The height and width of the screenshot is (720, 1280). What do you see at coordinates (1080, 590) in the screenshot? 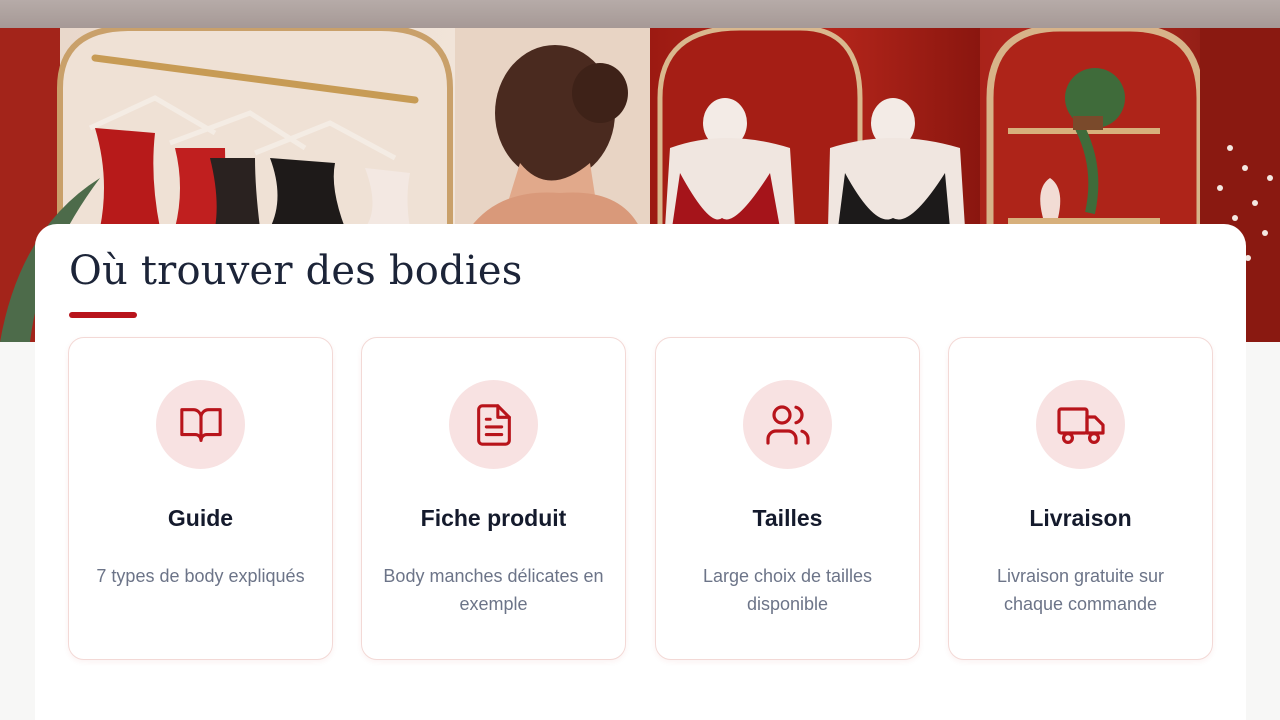
I see `card-description: Livraison gratuite sur chaque commande` at bounding box center [1080, 590].